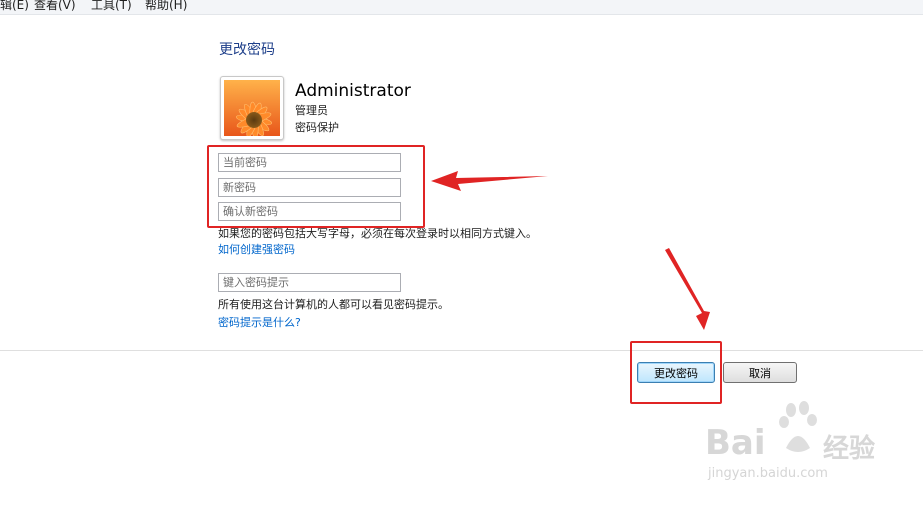 This screenshot has width=923, height=507. I want to click on menu-bar: 辑(E) 查看(V) 工具(T) 帮助(H), so click(461, 7).